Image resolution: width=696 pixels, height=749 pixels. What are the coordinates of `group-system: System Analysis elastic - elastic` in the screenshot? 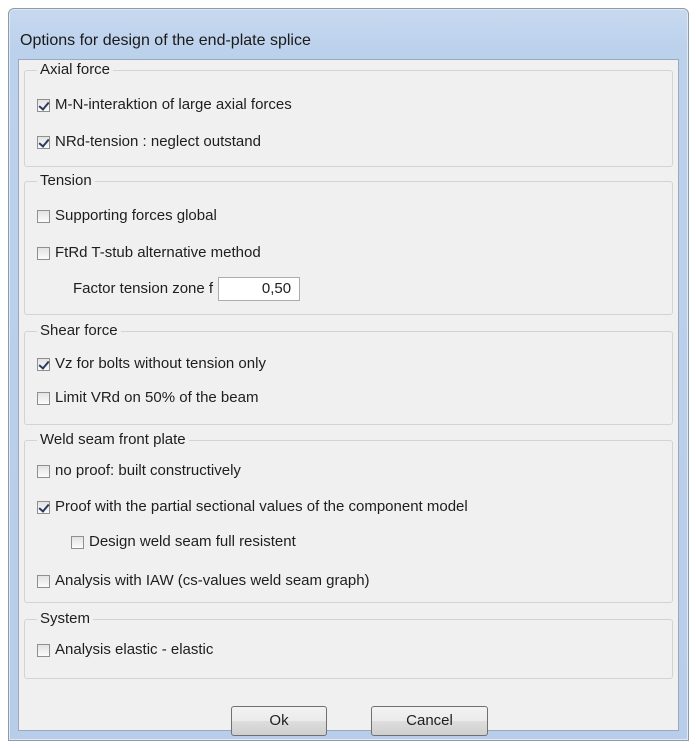 It's located at (348, 644).